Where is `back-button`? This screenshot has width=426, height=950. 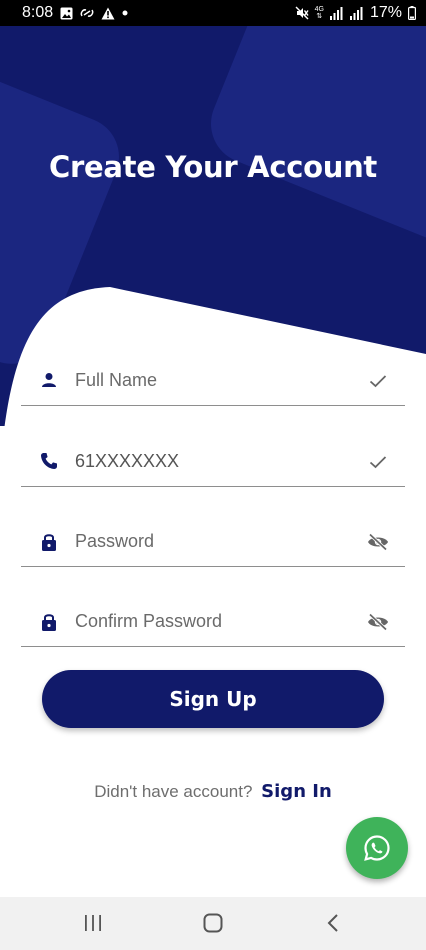 back-button is located at coordinates (333, 923).